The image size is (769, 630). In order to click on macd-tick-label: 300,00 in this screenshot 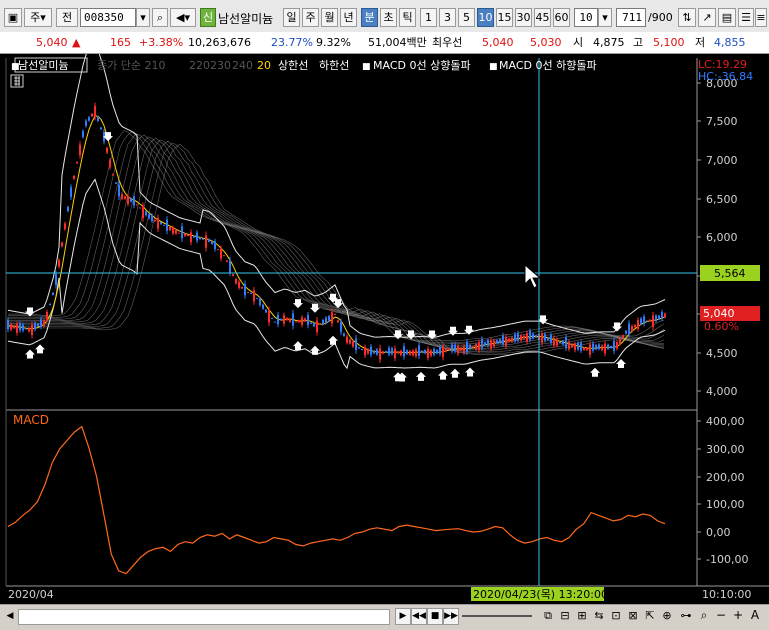, I will do `click(725, 449)`.